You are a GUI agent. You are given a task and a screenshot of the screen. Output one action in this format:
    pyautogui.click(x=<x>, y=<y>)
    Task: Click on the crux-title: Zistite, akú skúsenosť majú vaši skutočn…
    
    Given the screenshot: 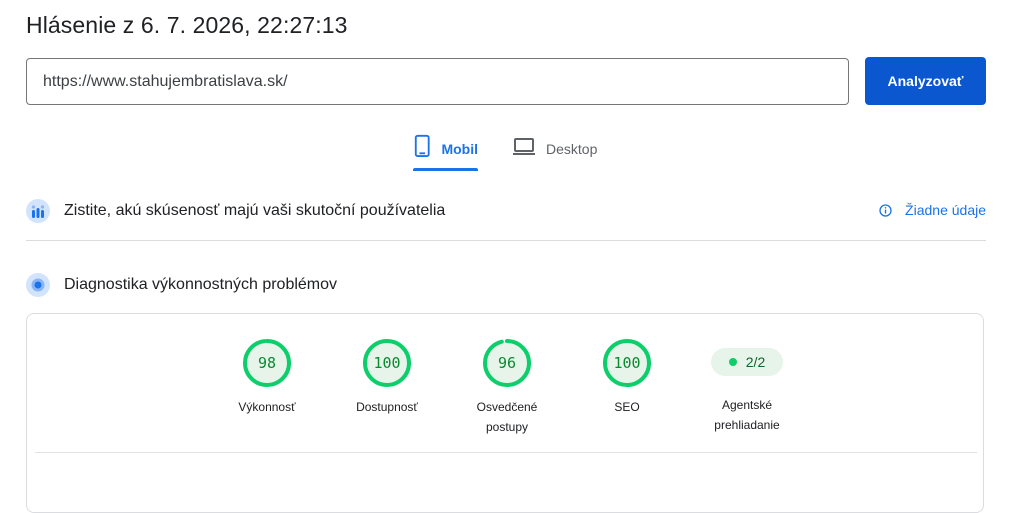 What is the action you would take?
    pyautogui.click(x=255, y=210)
    